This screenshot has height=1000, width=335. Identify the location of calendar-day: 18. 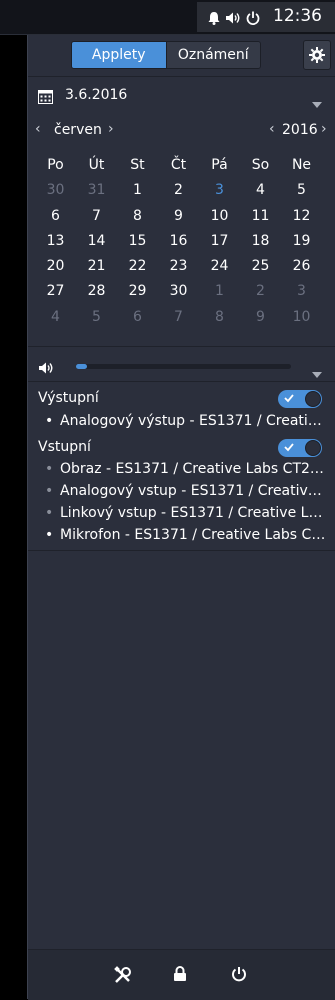
(260, 241).